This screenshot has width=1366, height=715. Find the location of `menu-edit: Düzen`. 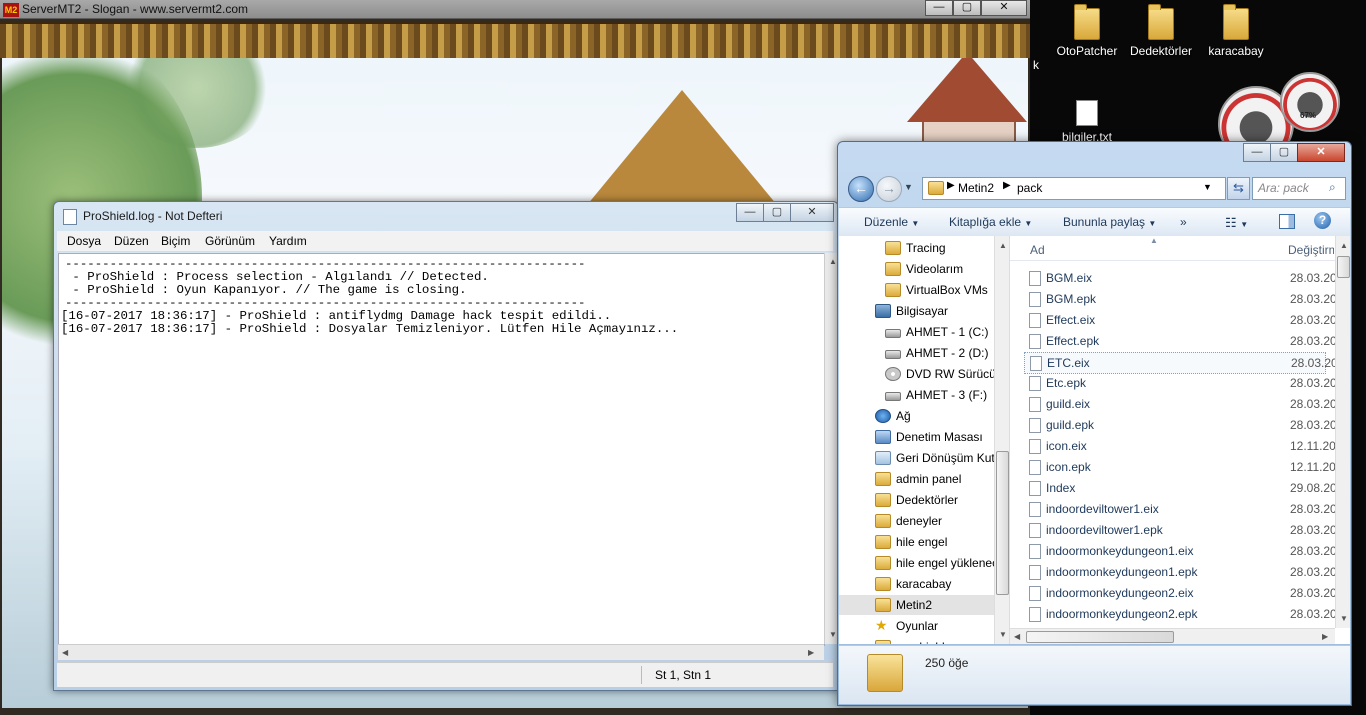

menu-edit: Düzen is located at coordinates (131, 241).